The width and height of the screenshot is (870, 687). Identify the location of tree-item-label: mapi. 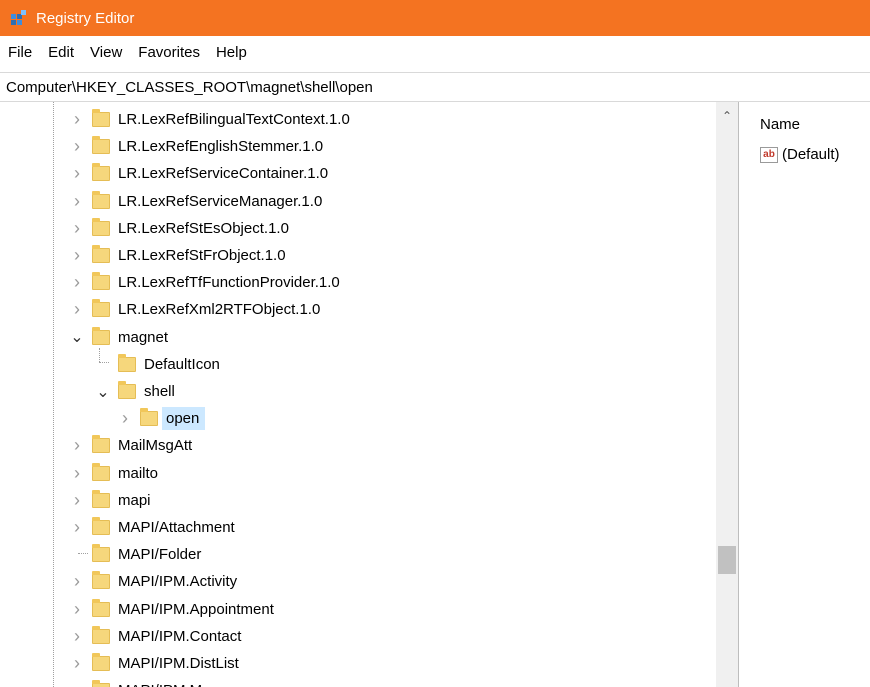
(134, 500).